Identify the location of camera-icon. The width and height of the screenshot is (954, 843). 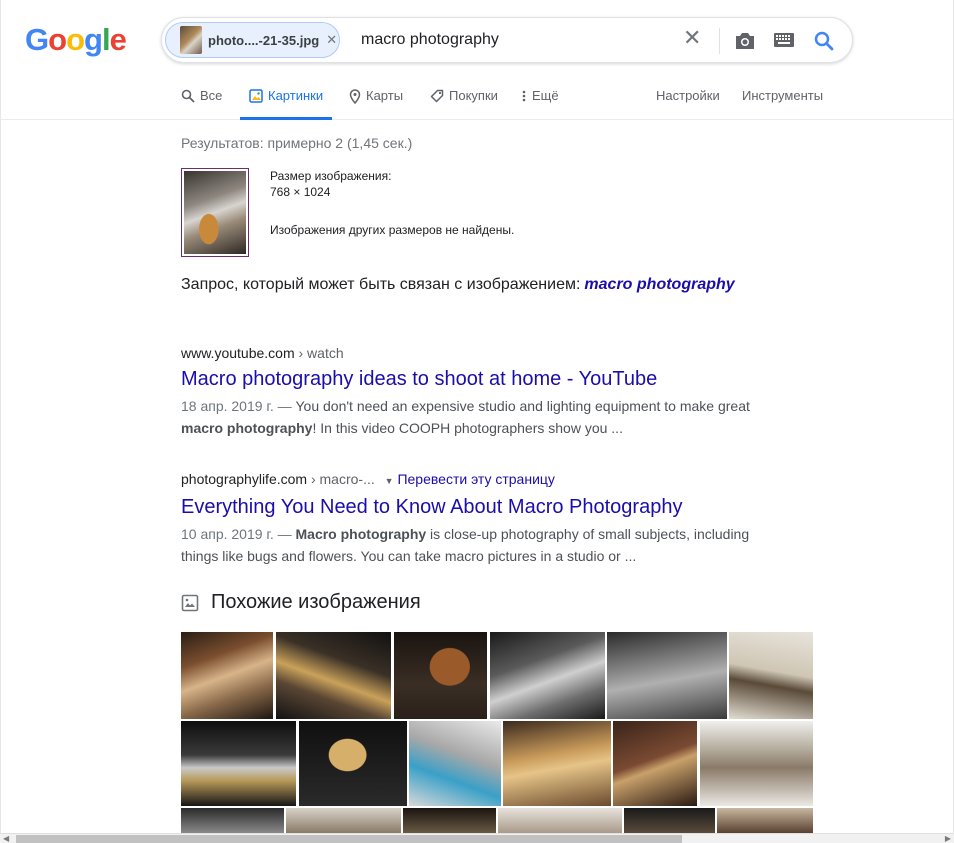
(745, 41).